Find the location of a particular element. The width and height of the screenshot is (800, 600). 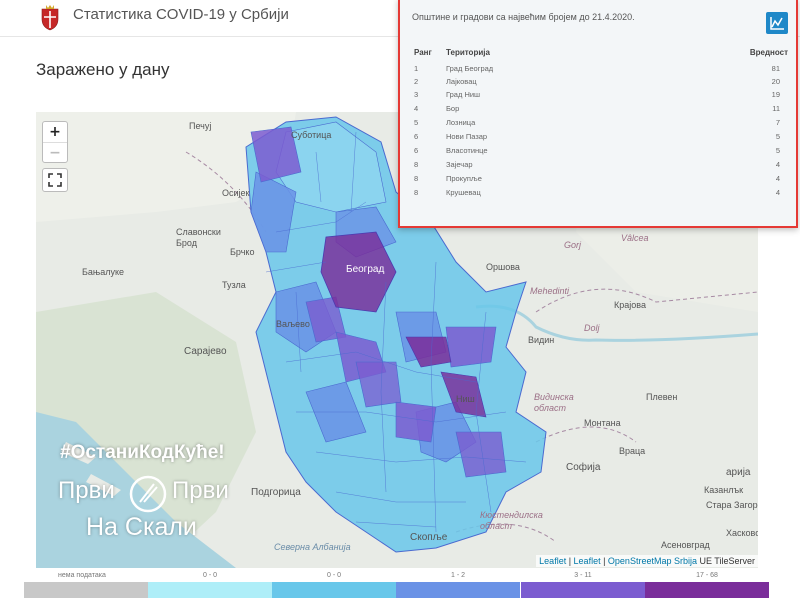

territory-cell: Крушевац is located at coordinates (463, 192).